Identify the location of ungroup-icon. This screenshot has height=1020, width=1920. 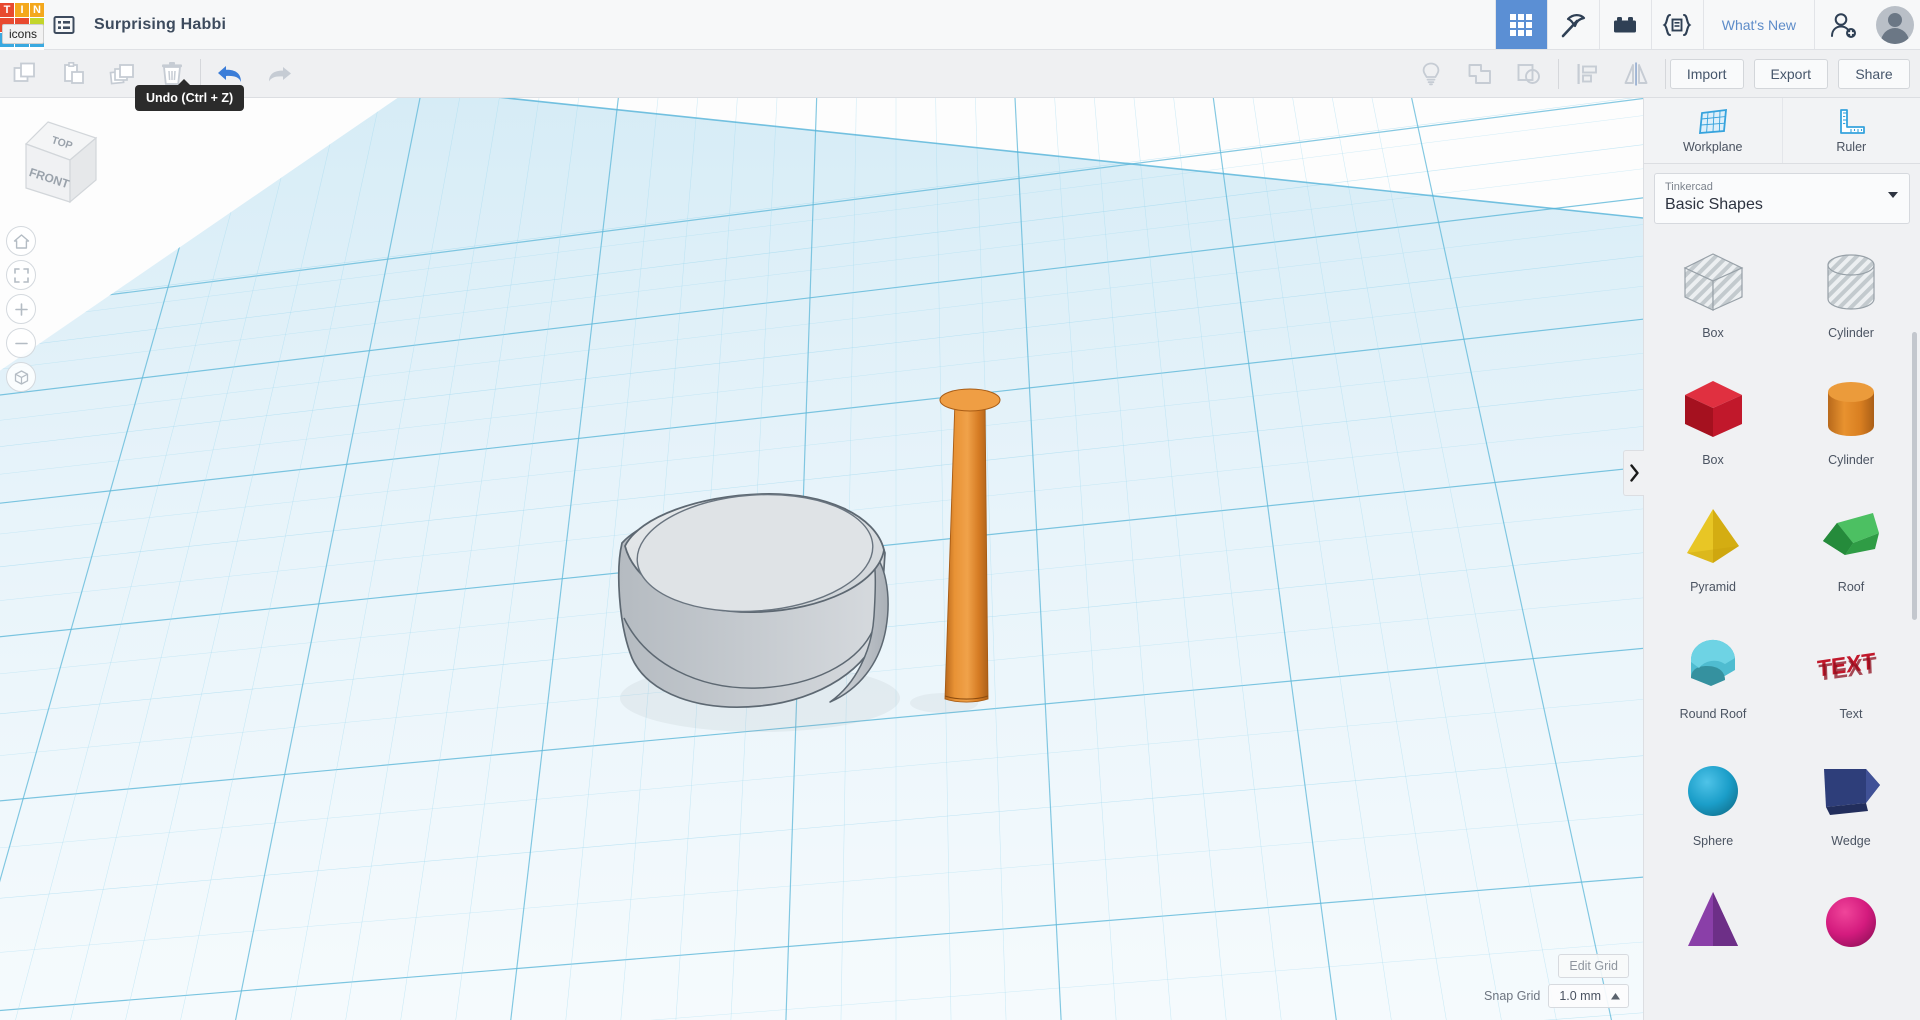
(1529, 73).